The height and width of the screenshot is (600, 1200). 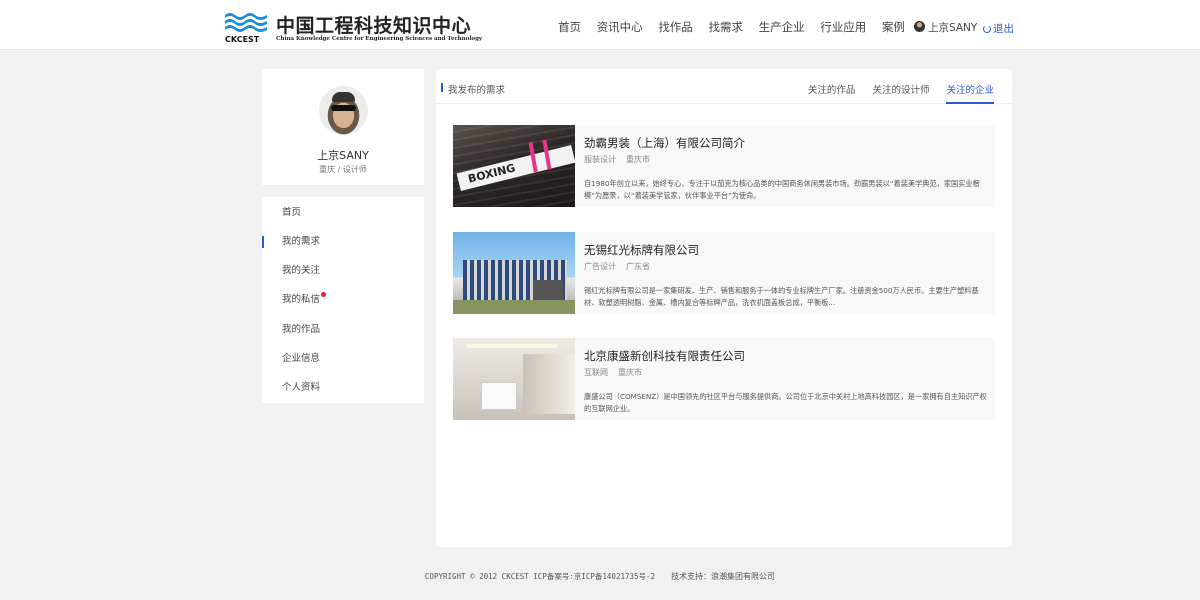 I want to click on nav-find-works: 找作品, so click(x=675, y=27).